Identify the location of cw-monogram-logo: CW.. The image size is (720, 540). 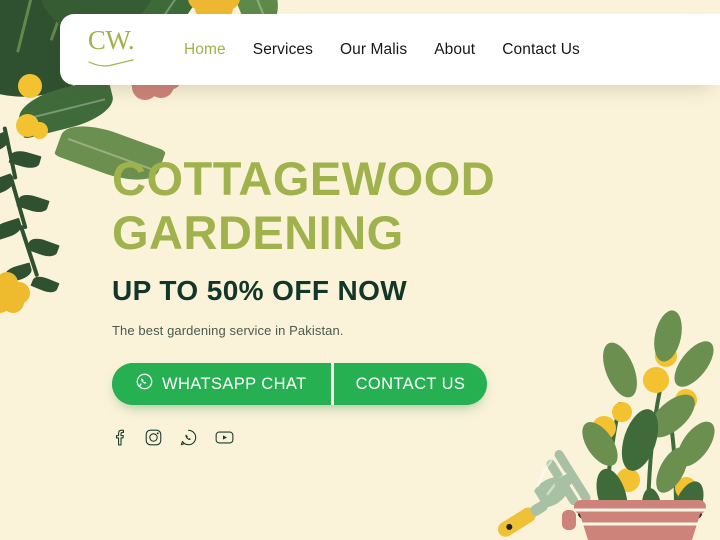
(111, 48).